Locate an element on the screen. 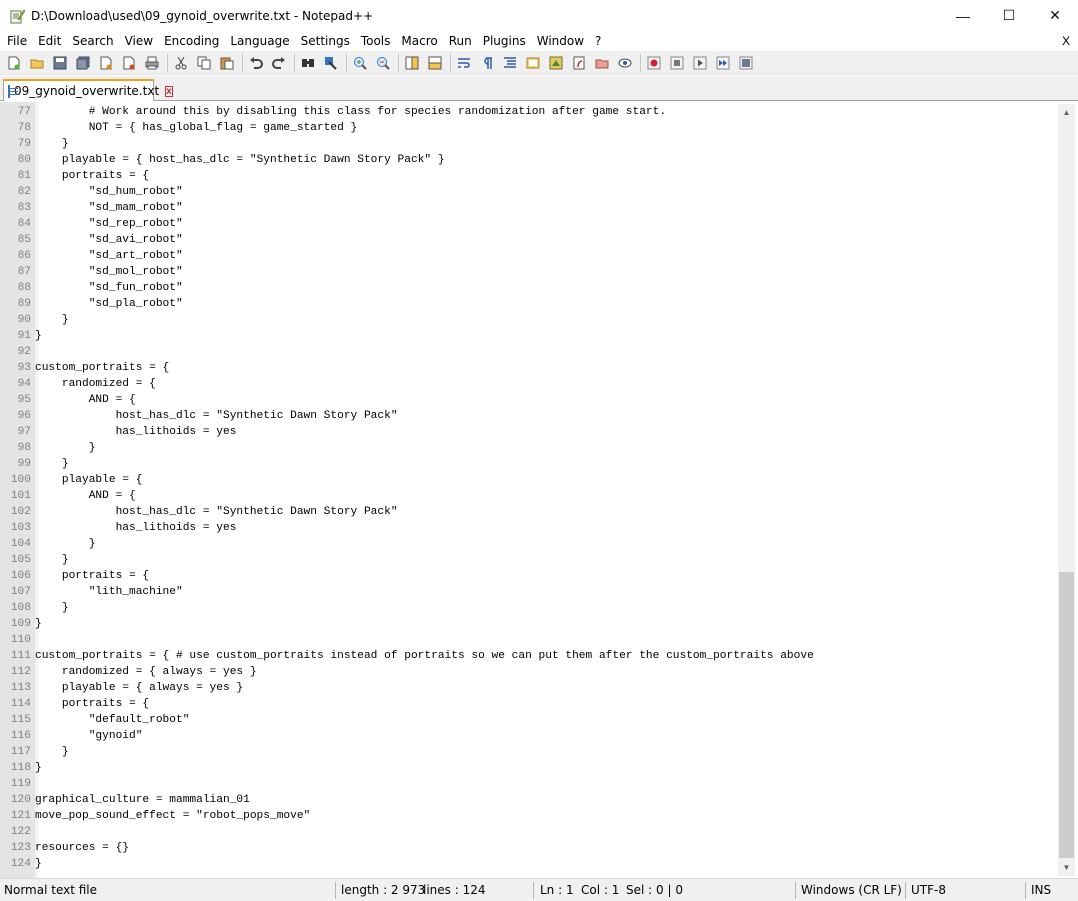  monitoring-button is located at coordinates (625, 63).